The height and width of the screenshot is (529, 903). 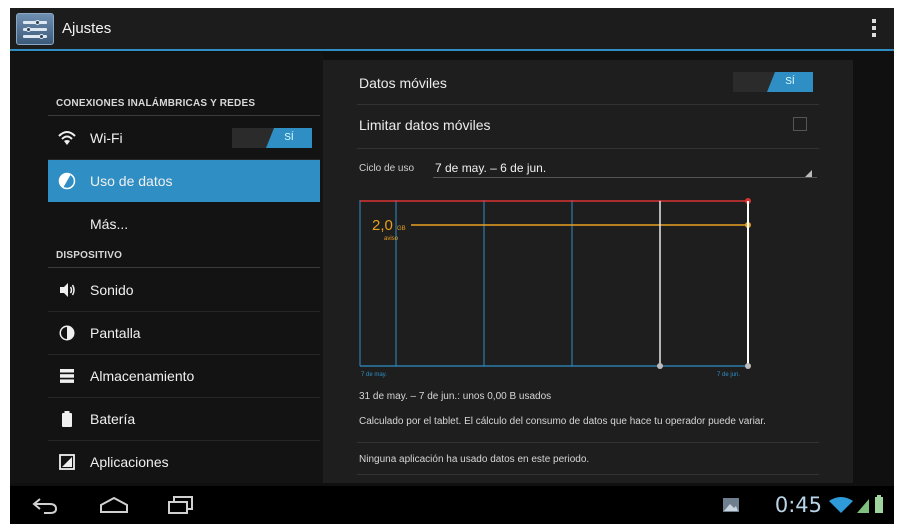 What do you see at coordinates (113, 419) in the screenshot?
I see `sidebar-item-label: Batería` at bounding box center [113, 419].